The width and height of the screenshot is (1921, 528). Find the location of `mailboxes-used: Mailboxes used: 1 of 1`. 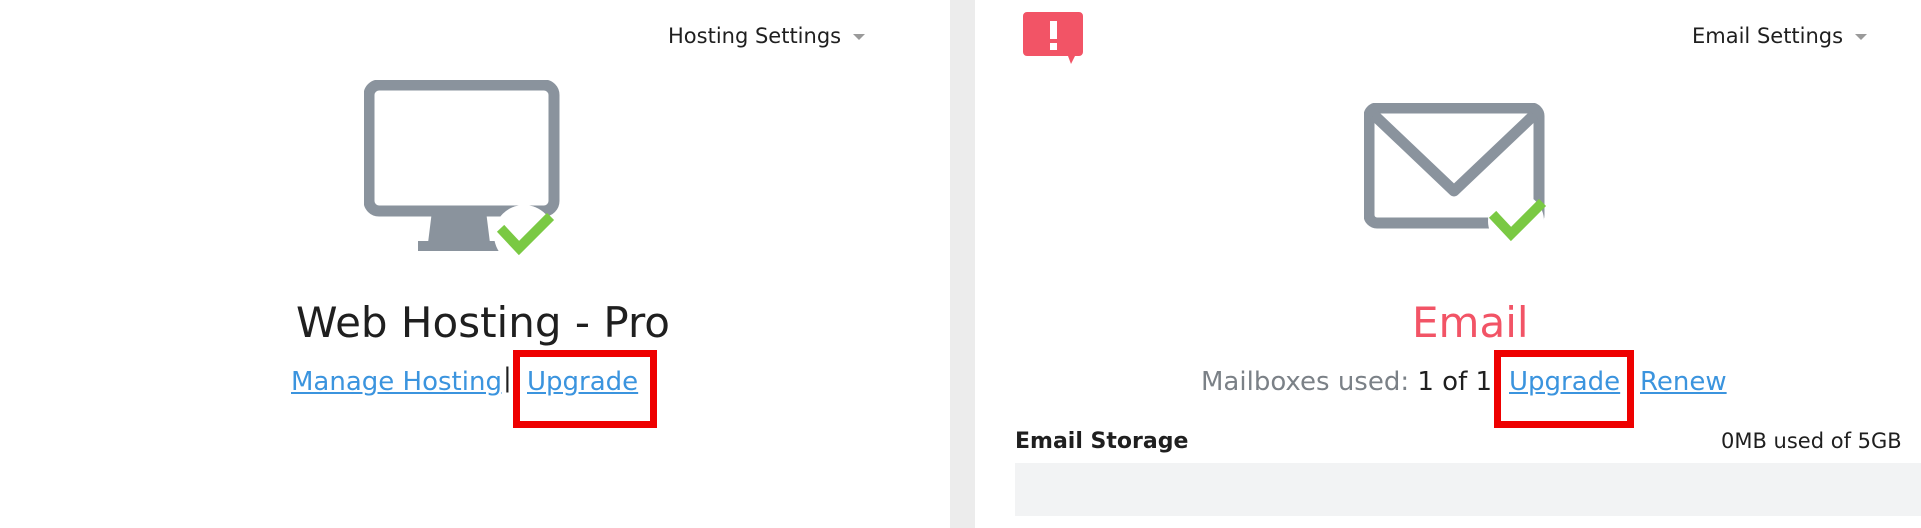

mailboxes-used: Mailboxes used: 1 of 1 is located at coordinates (1346, 382).